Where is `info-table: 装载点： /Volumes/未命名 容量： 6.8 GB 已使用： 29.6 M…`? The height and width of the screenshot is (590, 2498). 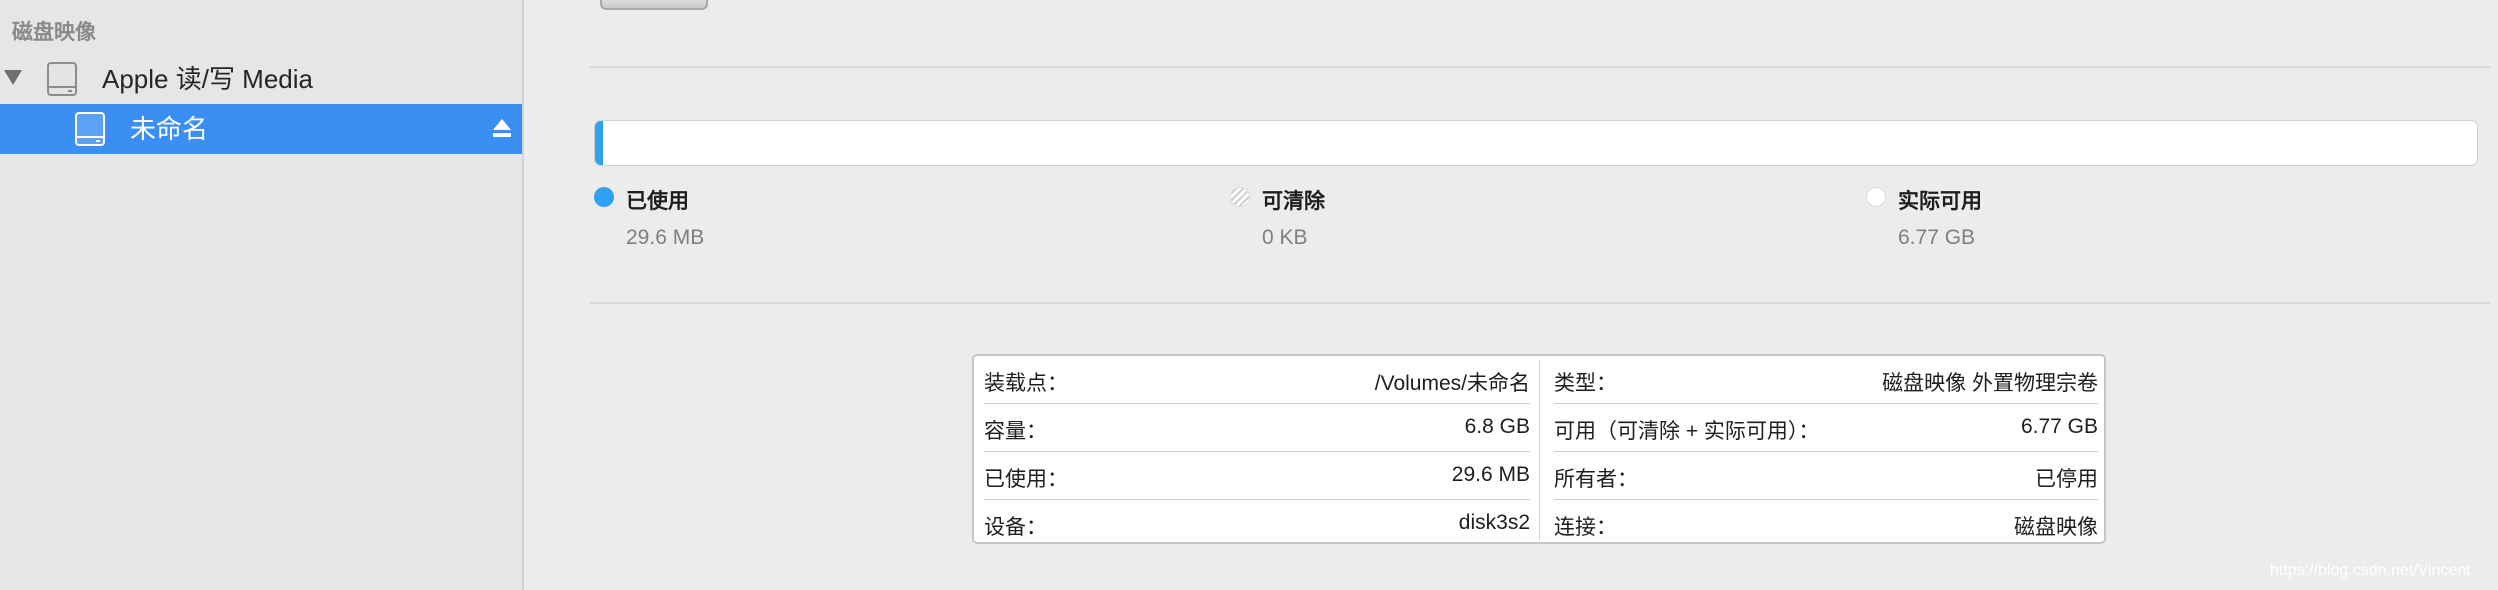
info-table: 装载点： /Volumes/未命名 容量： 6.8 GB 已使用： 29.6 M… is located at coordinates (1539, 449).